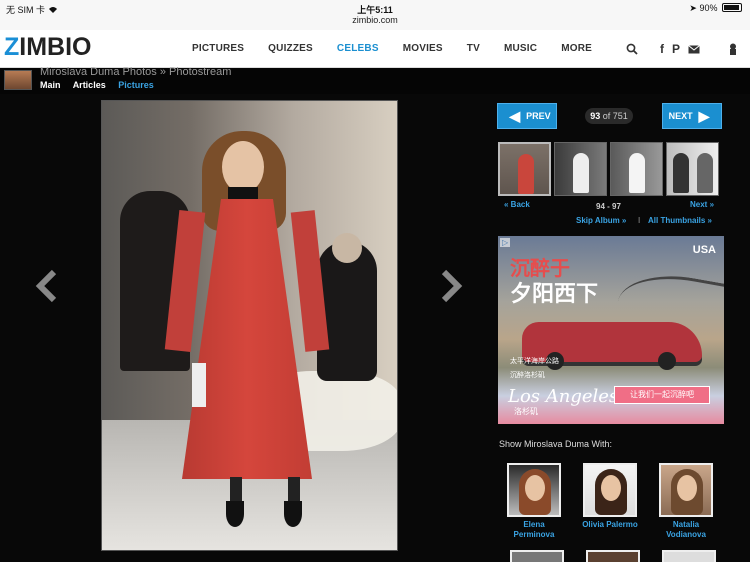  I want to click on tab-main: Main, so click(50, 85).